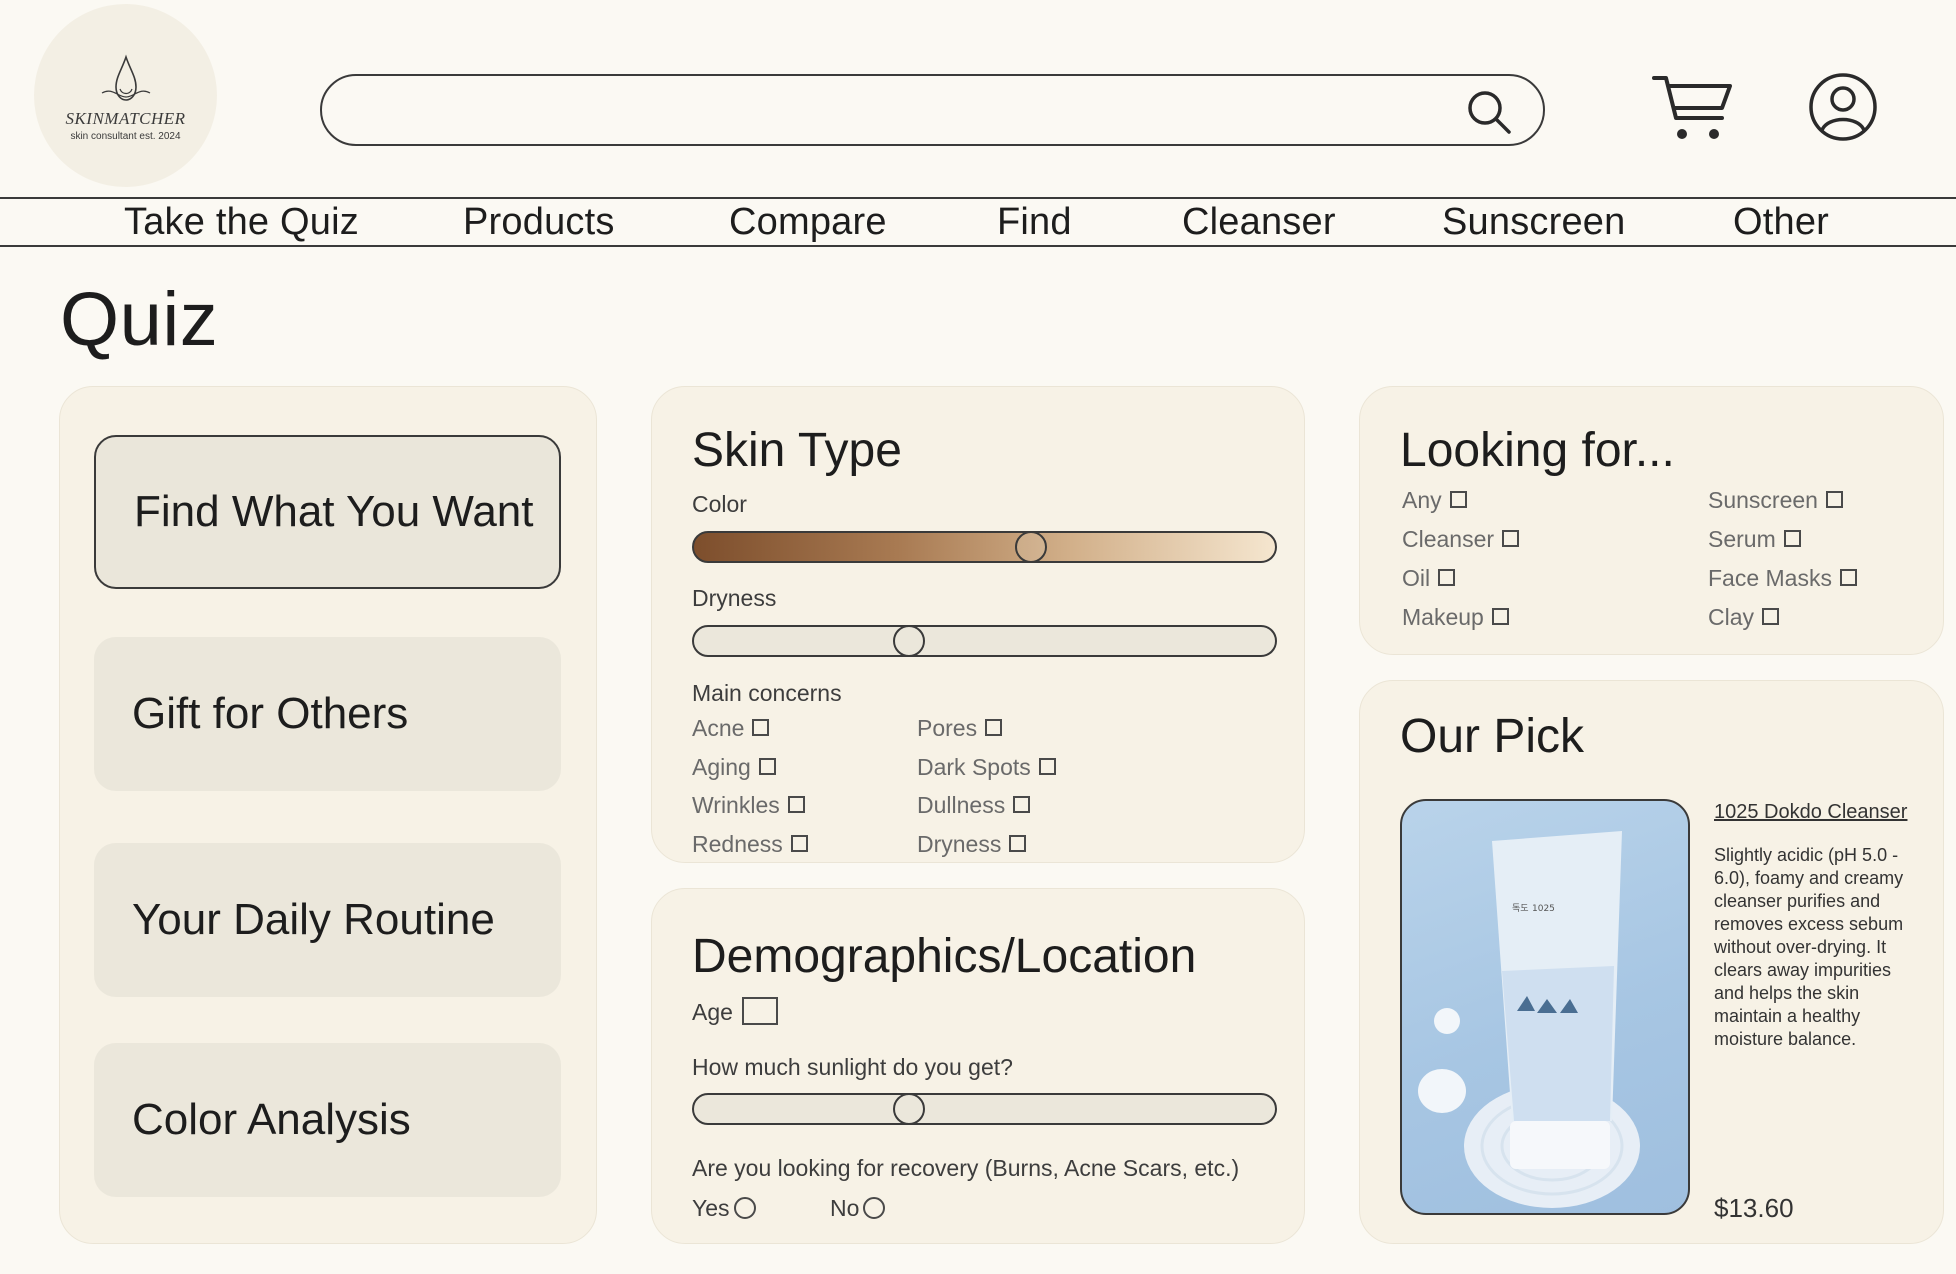  What do you see at coordinates (1742, 539) in the screenshot?
I see `option-label: Serum` at bounding box center [1742, 539].